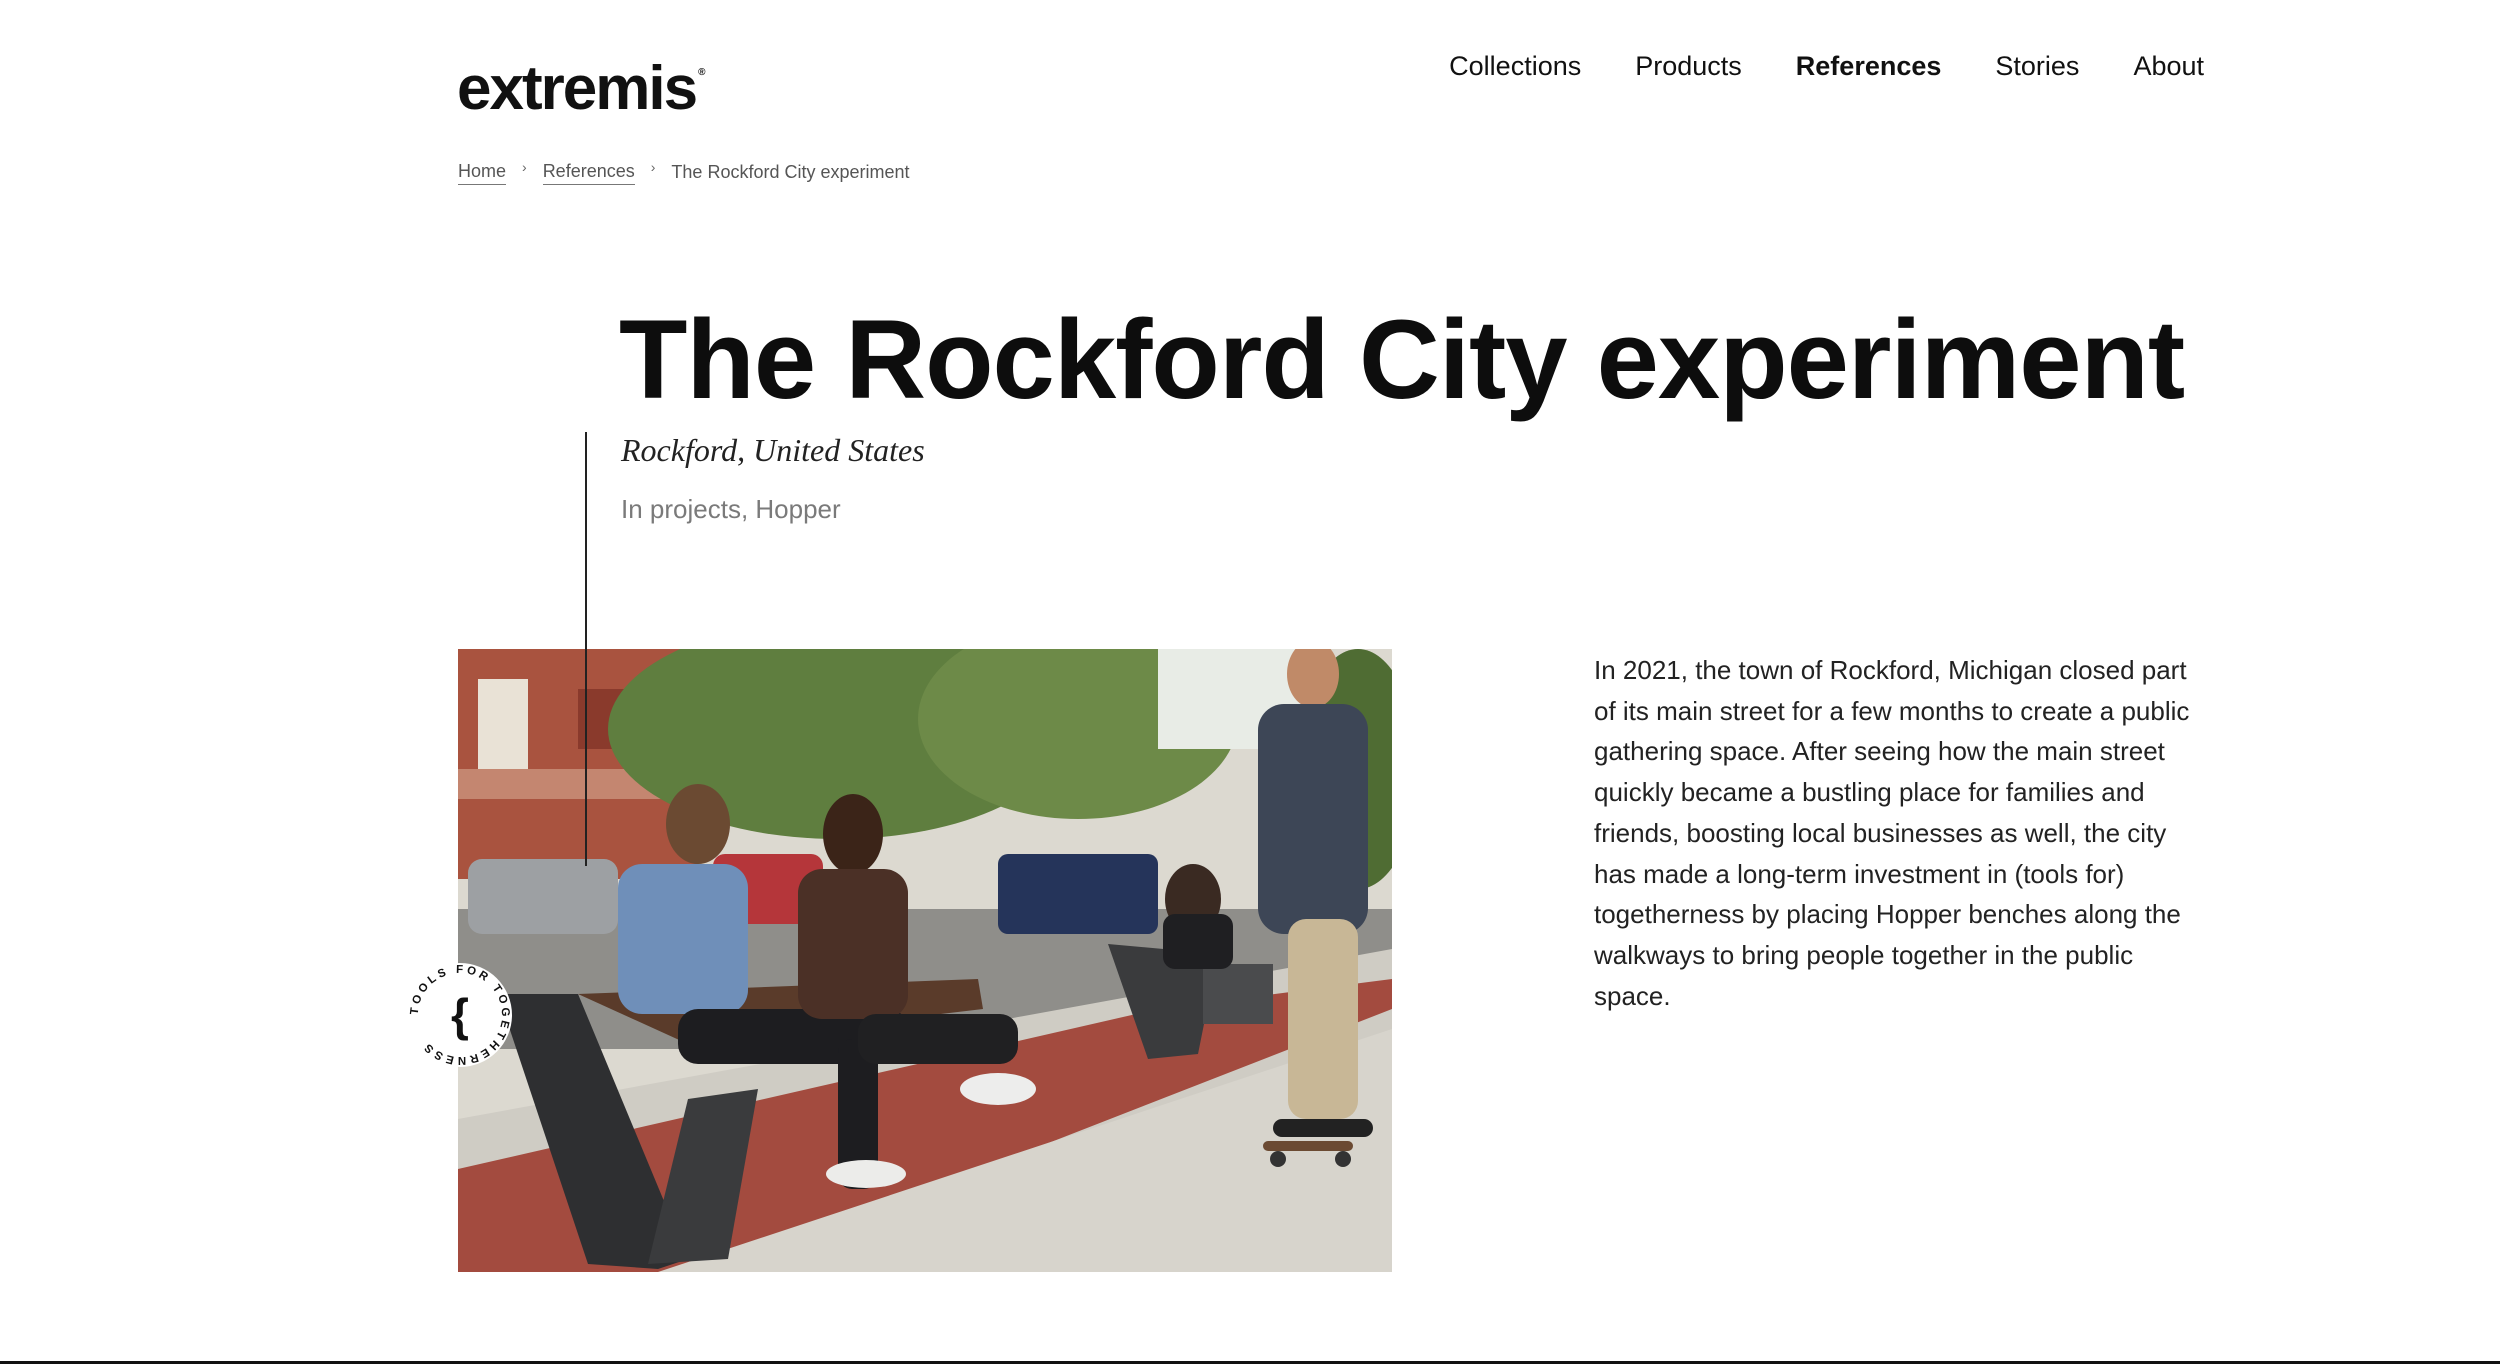 Image resolution: width=2500 pixels, height=1364 pixels. I want to click on curly-brace-icon: {, so click(460, 1015).